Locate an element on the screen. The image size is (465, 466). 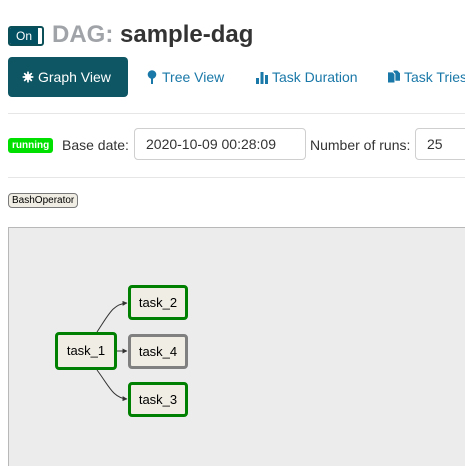
base-date-label: Base date: is located at coordinates (95, 145).